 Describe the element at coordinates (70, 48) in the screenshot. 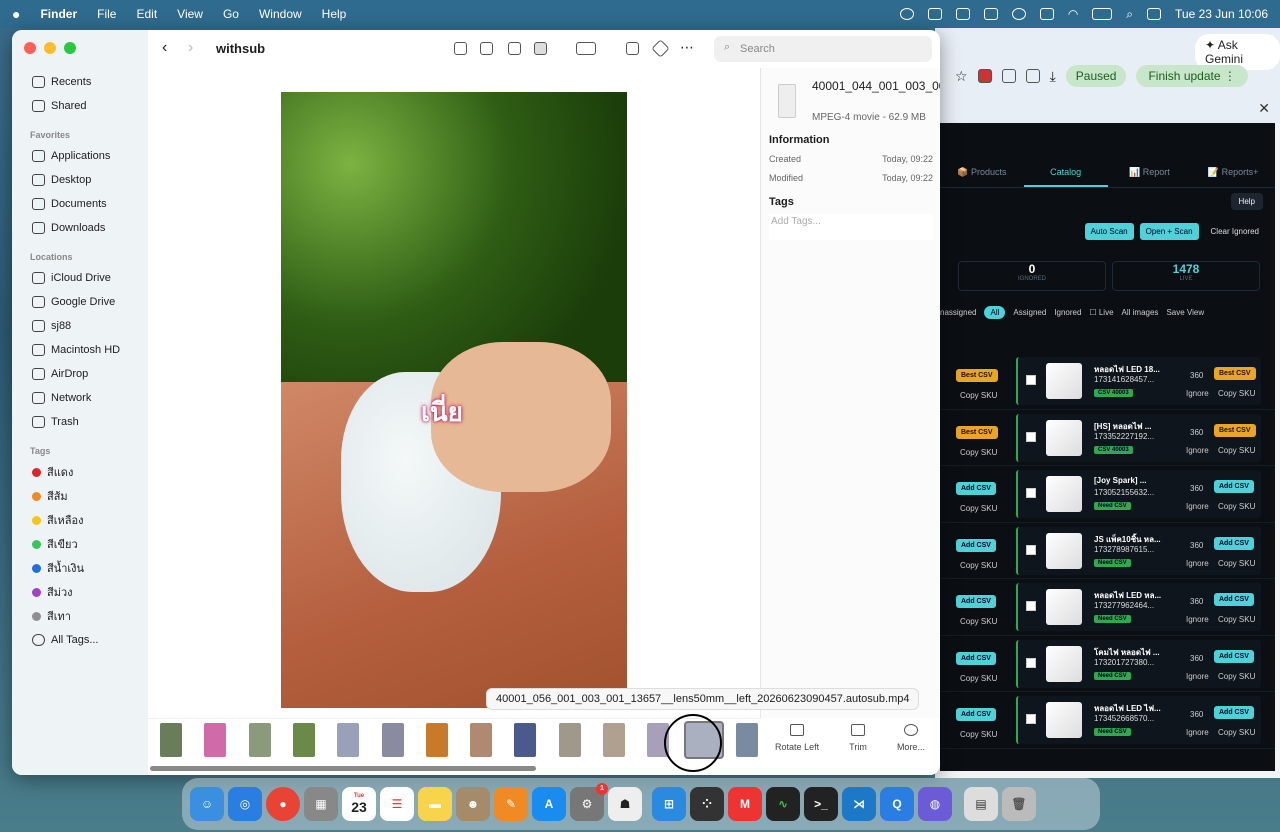

I see `zoom-button` at that location.